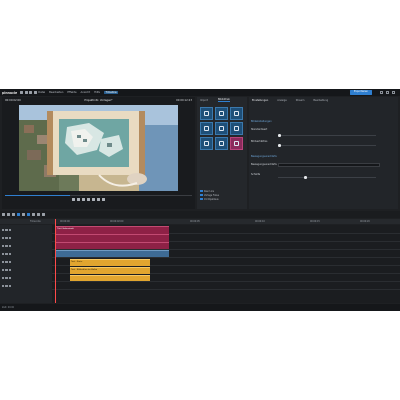  What do you see at coordinates (320, 100) in the screenshot?
I see `tab-editing: Bearbeitung` at bounding box center [320, 100].